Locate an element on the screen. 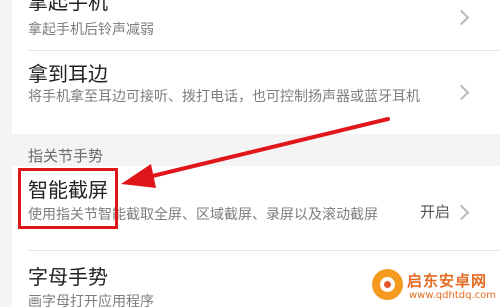  watermark: 启东安卓网 www.qdhtdq.com is located at coordinates (436, 287).